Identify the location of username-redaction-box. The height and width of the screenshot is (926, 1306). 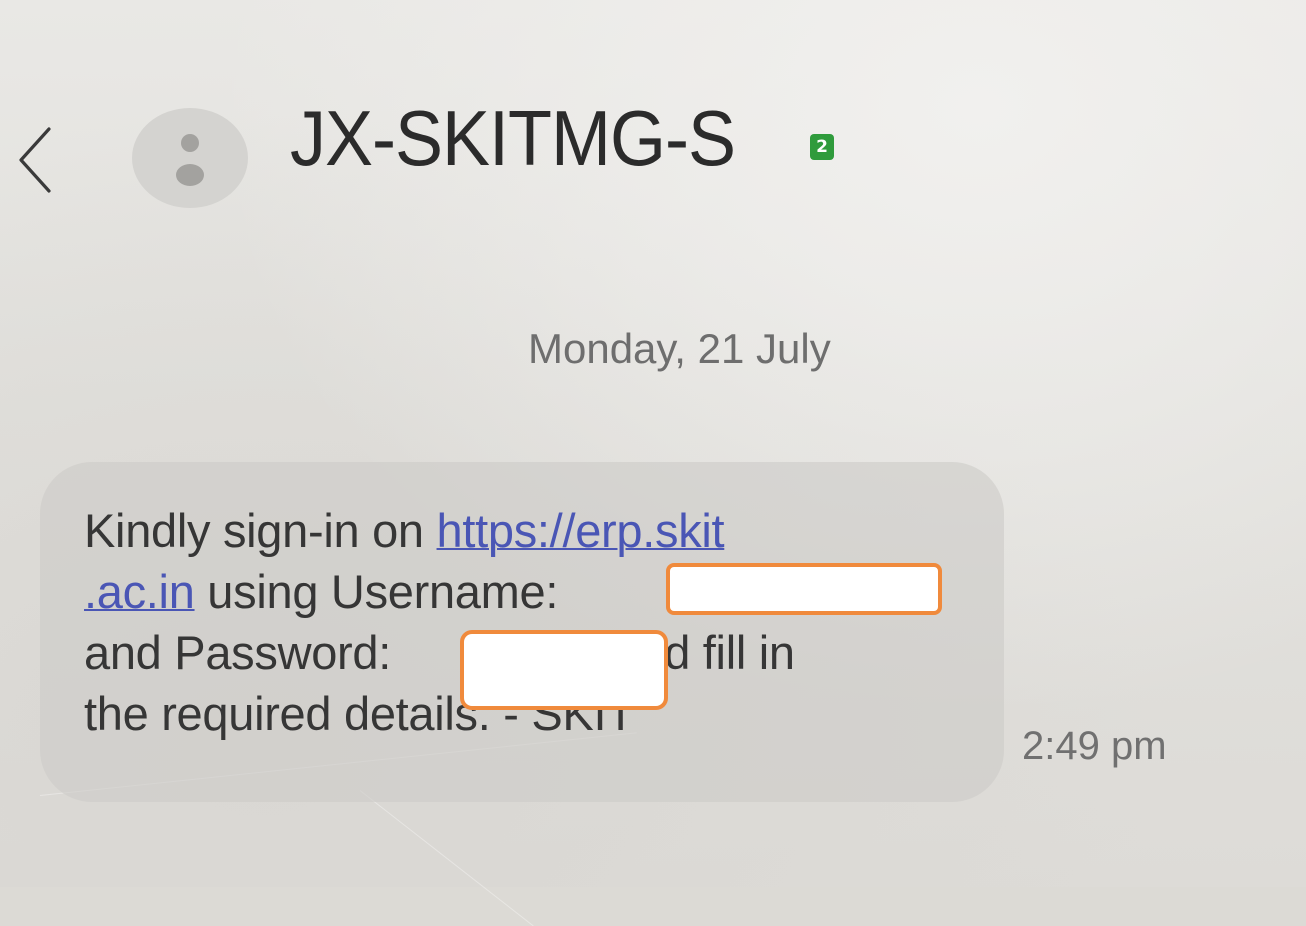
(804, 589).